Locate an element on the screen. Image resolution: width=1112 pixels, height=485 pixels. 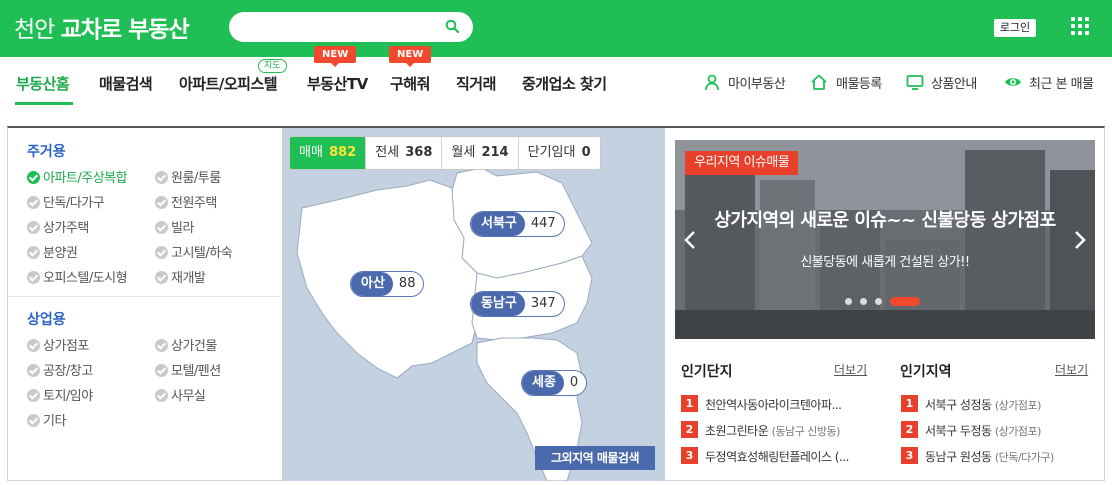
nav-direct-trade: 직거래 is located at coordinates (476, 83).